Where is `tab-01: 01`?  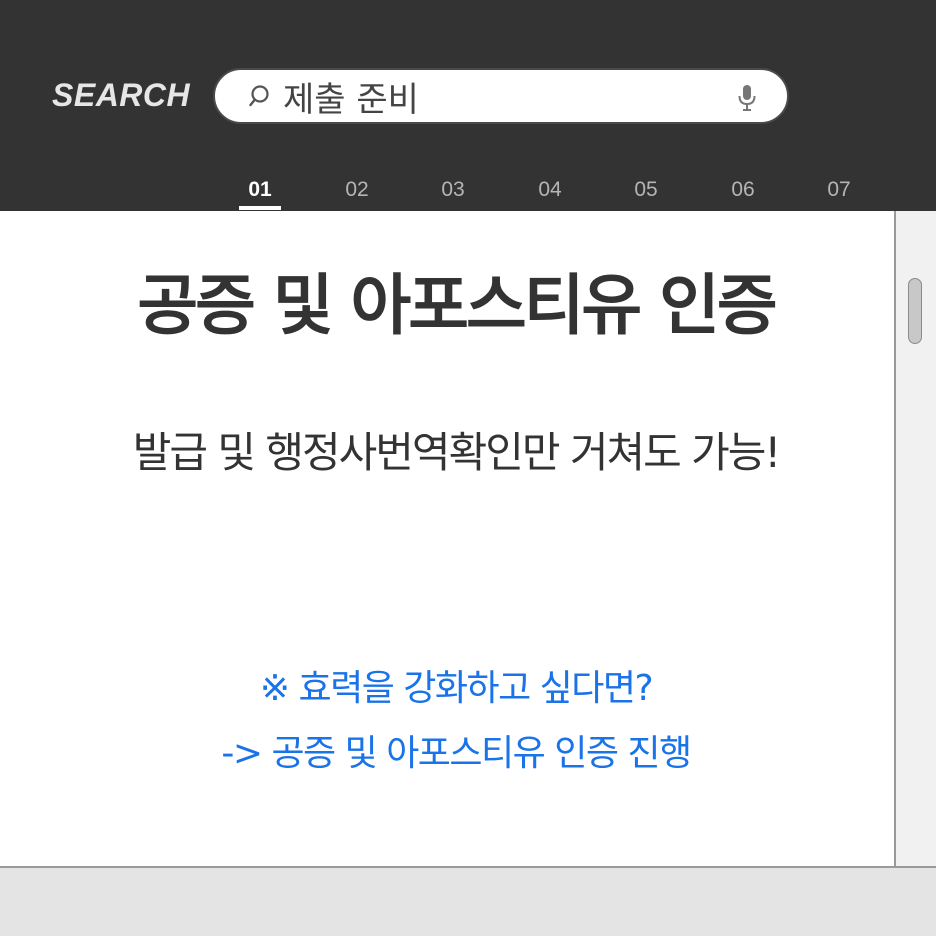 tab-01: 01 is located at coordinates (260, 190).